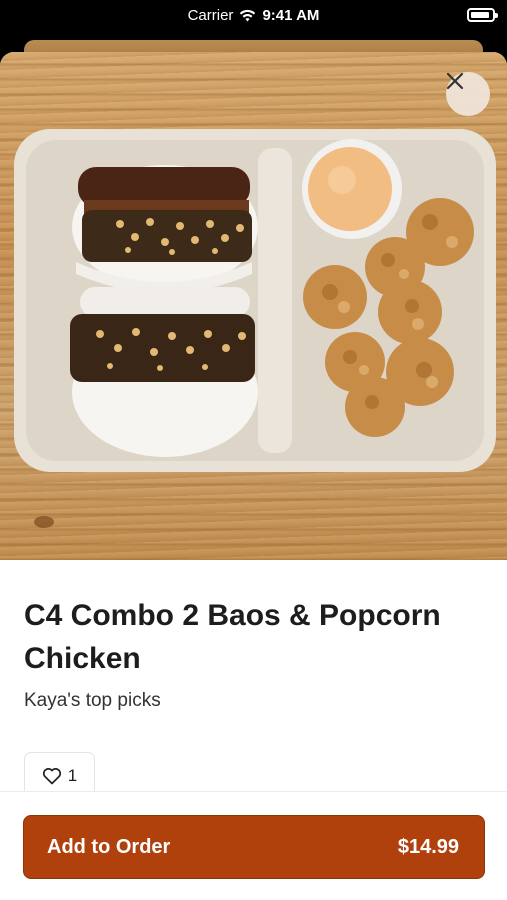 The width and height of the screenshot is (507, 900). Describe the element at coordinates (482, 15) in the screenshot. I see `battery-icon` at that location.